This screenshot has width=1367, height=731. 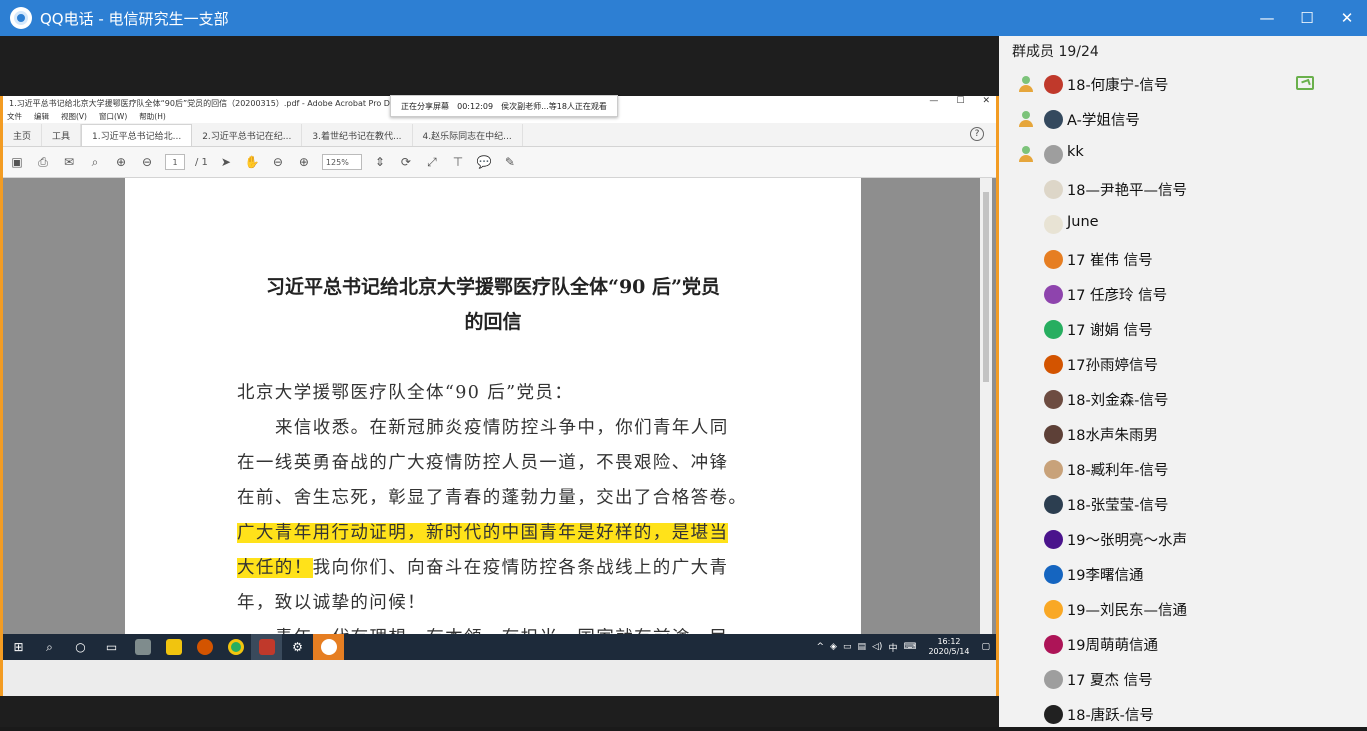 What do you see at coordinates (458, 162) in the screenshot?
I see `stamp-icon: ⊤` at bounding box center [458, 162].